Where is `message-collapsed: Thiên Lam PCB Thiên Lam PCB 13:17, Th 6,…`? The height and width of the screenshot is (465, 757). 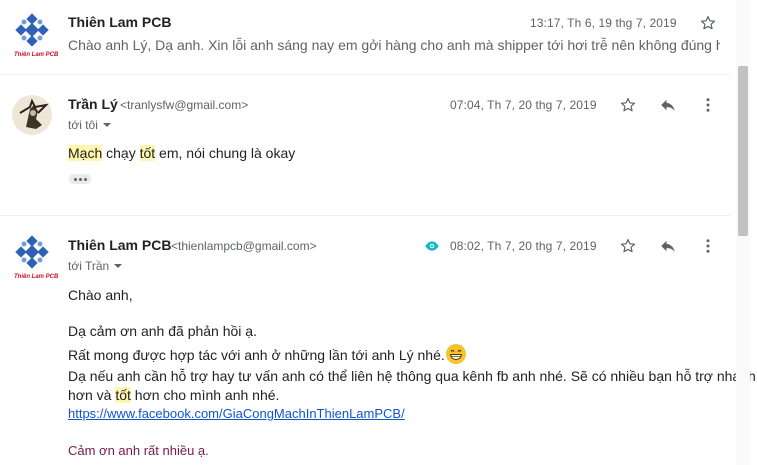 message-collapsed: Thiên Lam PCB Thiên Lam PCB 13:17, Th 6,… is located at coordinates (365, 36).